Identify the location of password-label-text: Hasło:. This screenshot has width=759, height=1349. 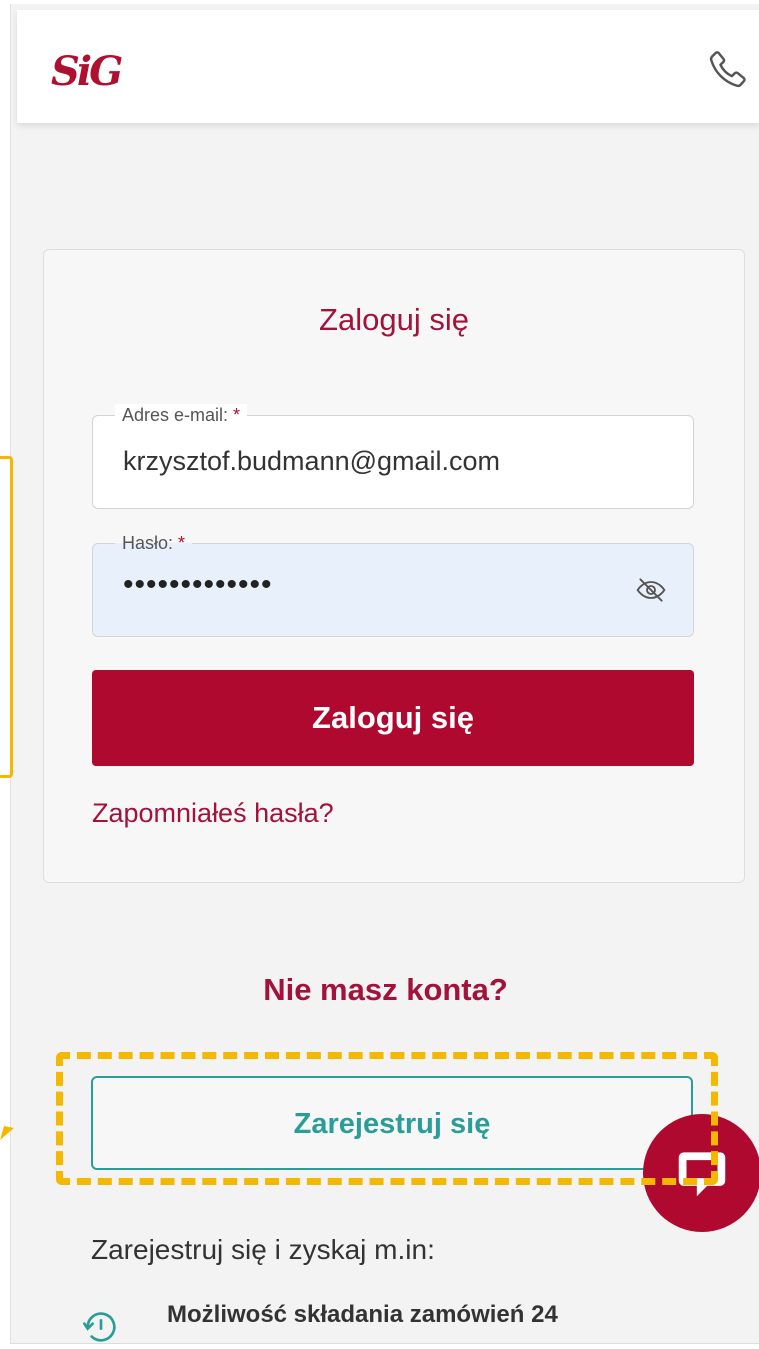
(148, 543).